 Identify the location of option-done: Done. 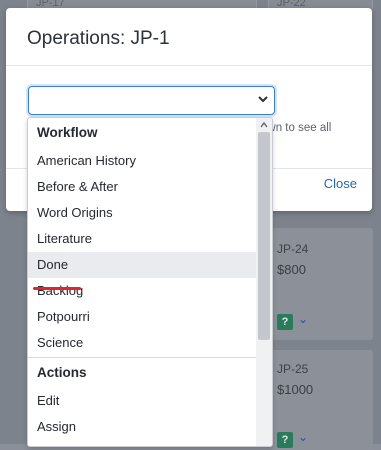
(142, 265).